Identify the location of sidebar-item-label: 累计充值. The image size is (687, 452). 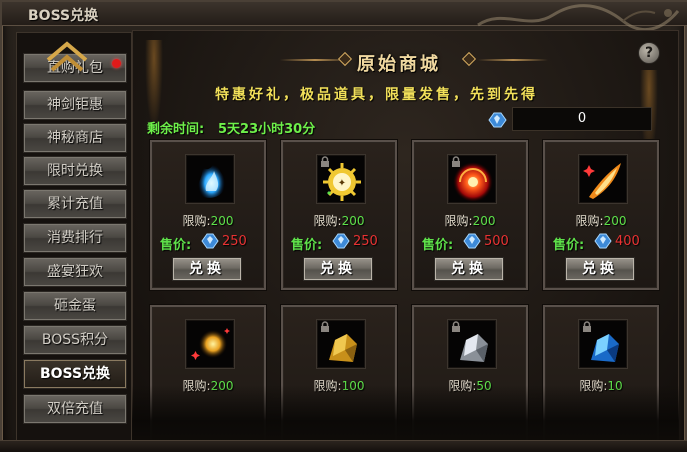
(75, 204).